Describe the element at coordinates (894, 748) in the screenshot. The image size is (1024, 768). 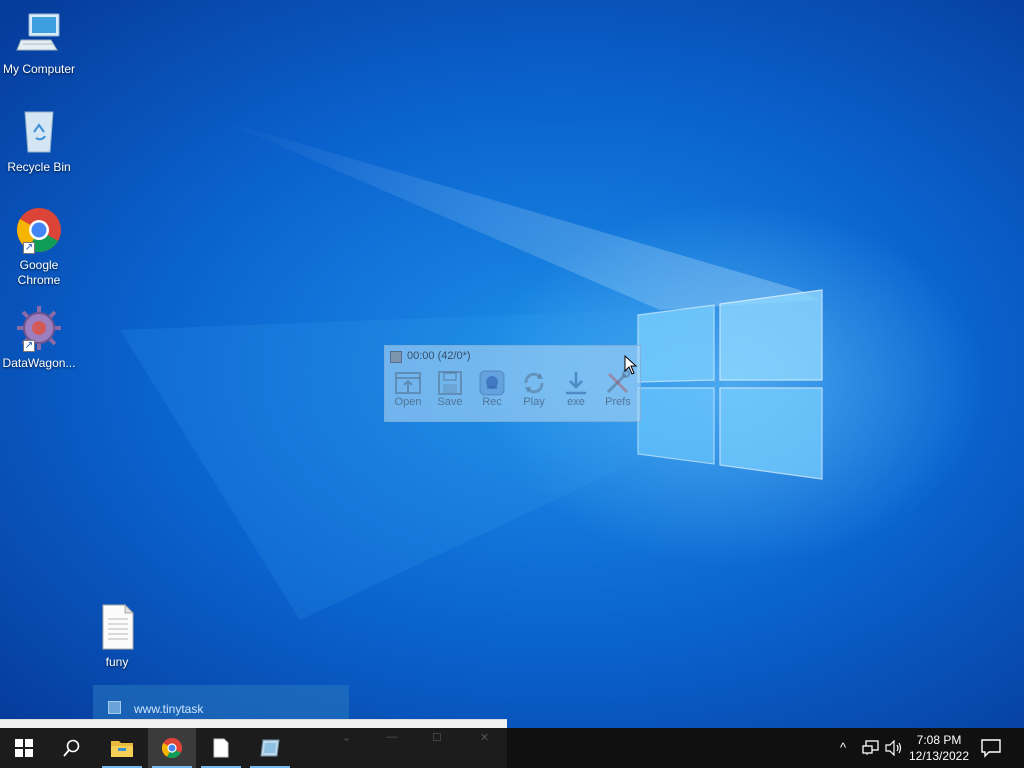
I see `volume-icon` at that location.